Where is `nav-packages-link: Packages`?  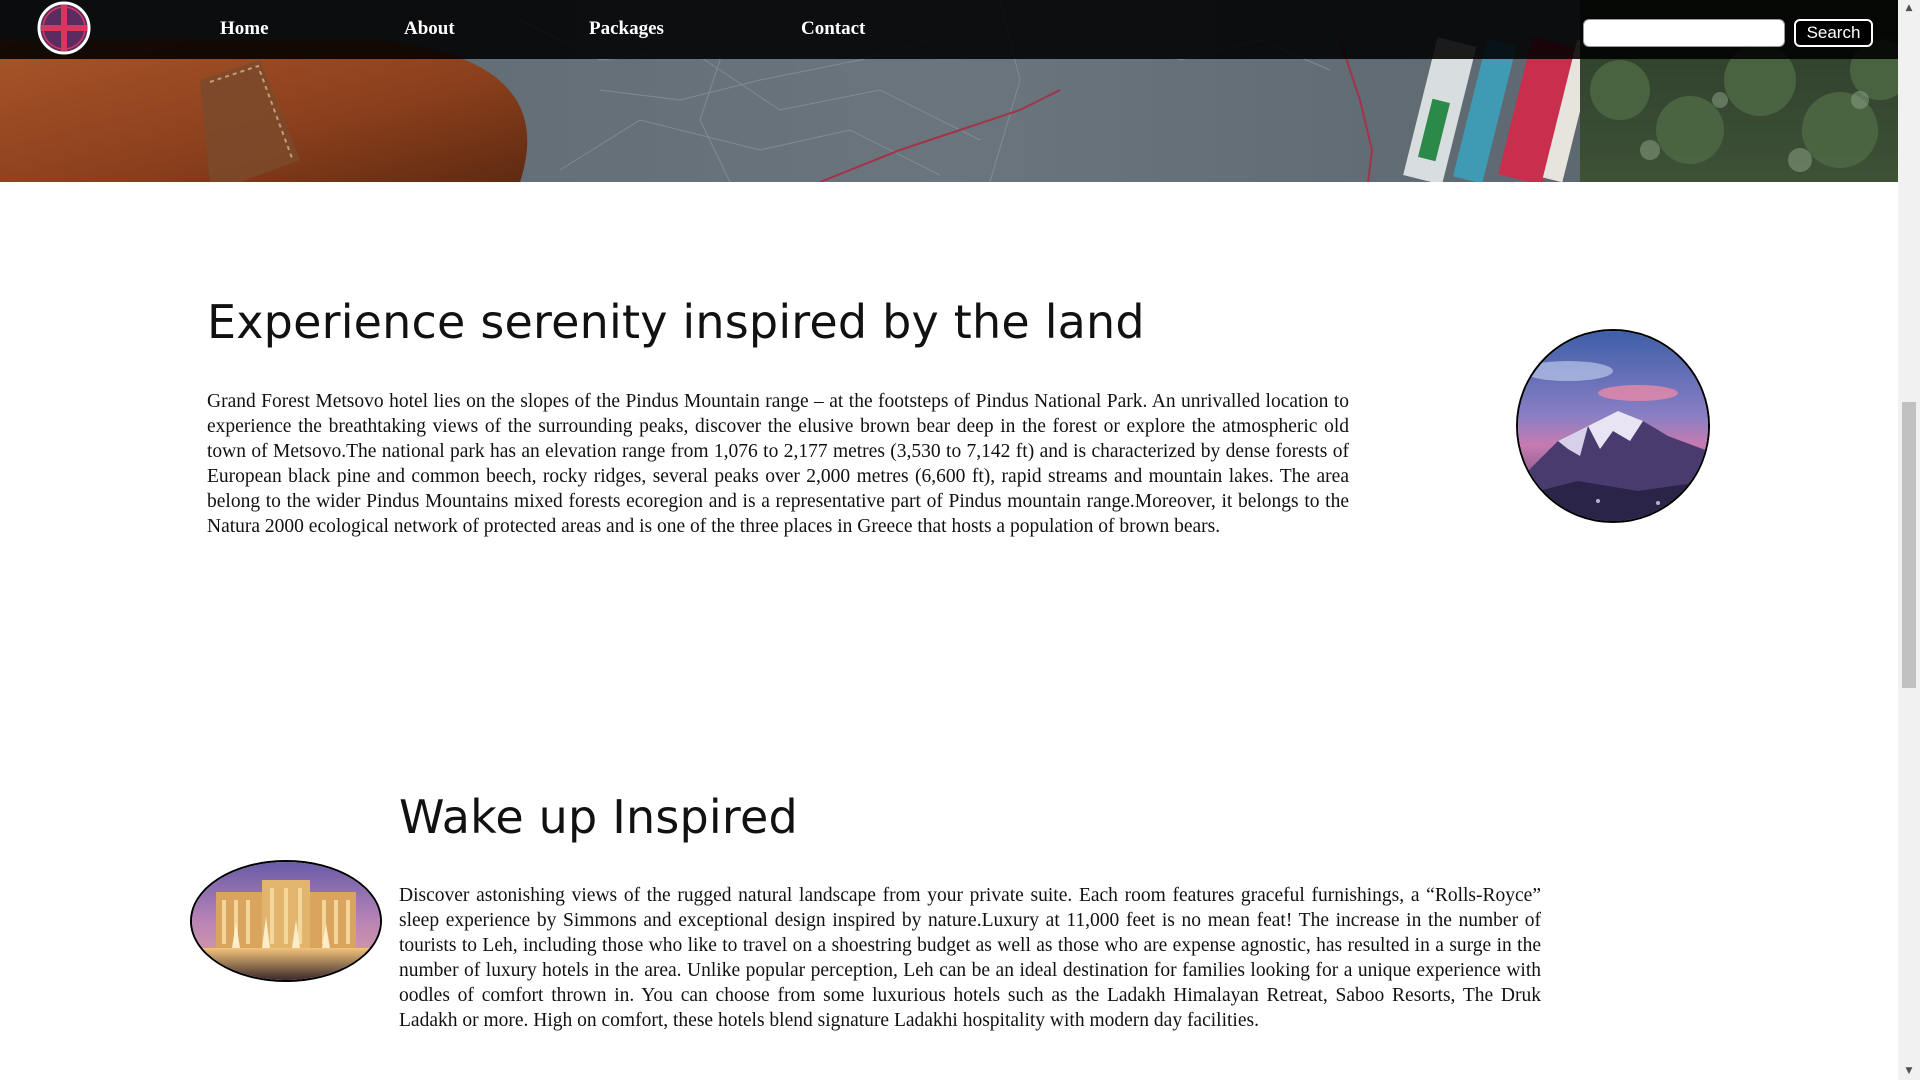 nav-packages-link: Packages is located at coordinates (626, 29).